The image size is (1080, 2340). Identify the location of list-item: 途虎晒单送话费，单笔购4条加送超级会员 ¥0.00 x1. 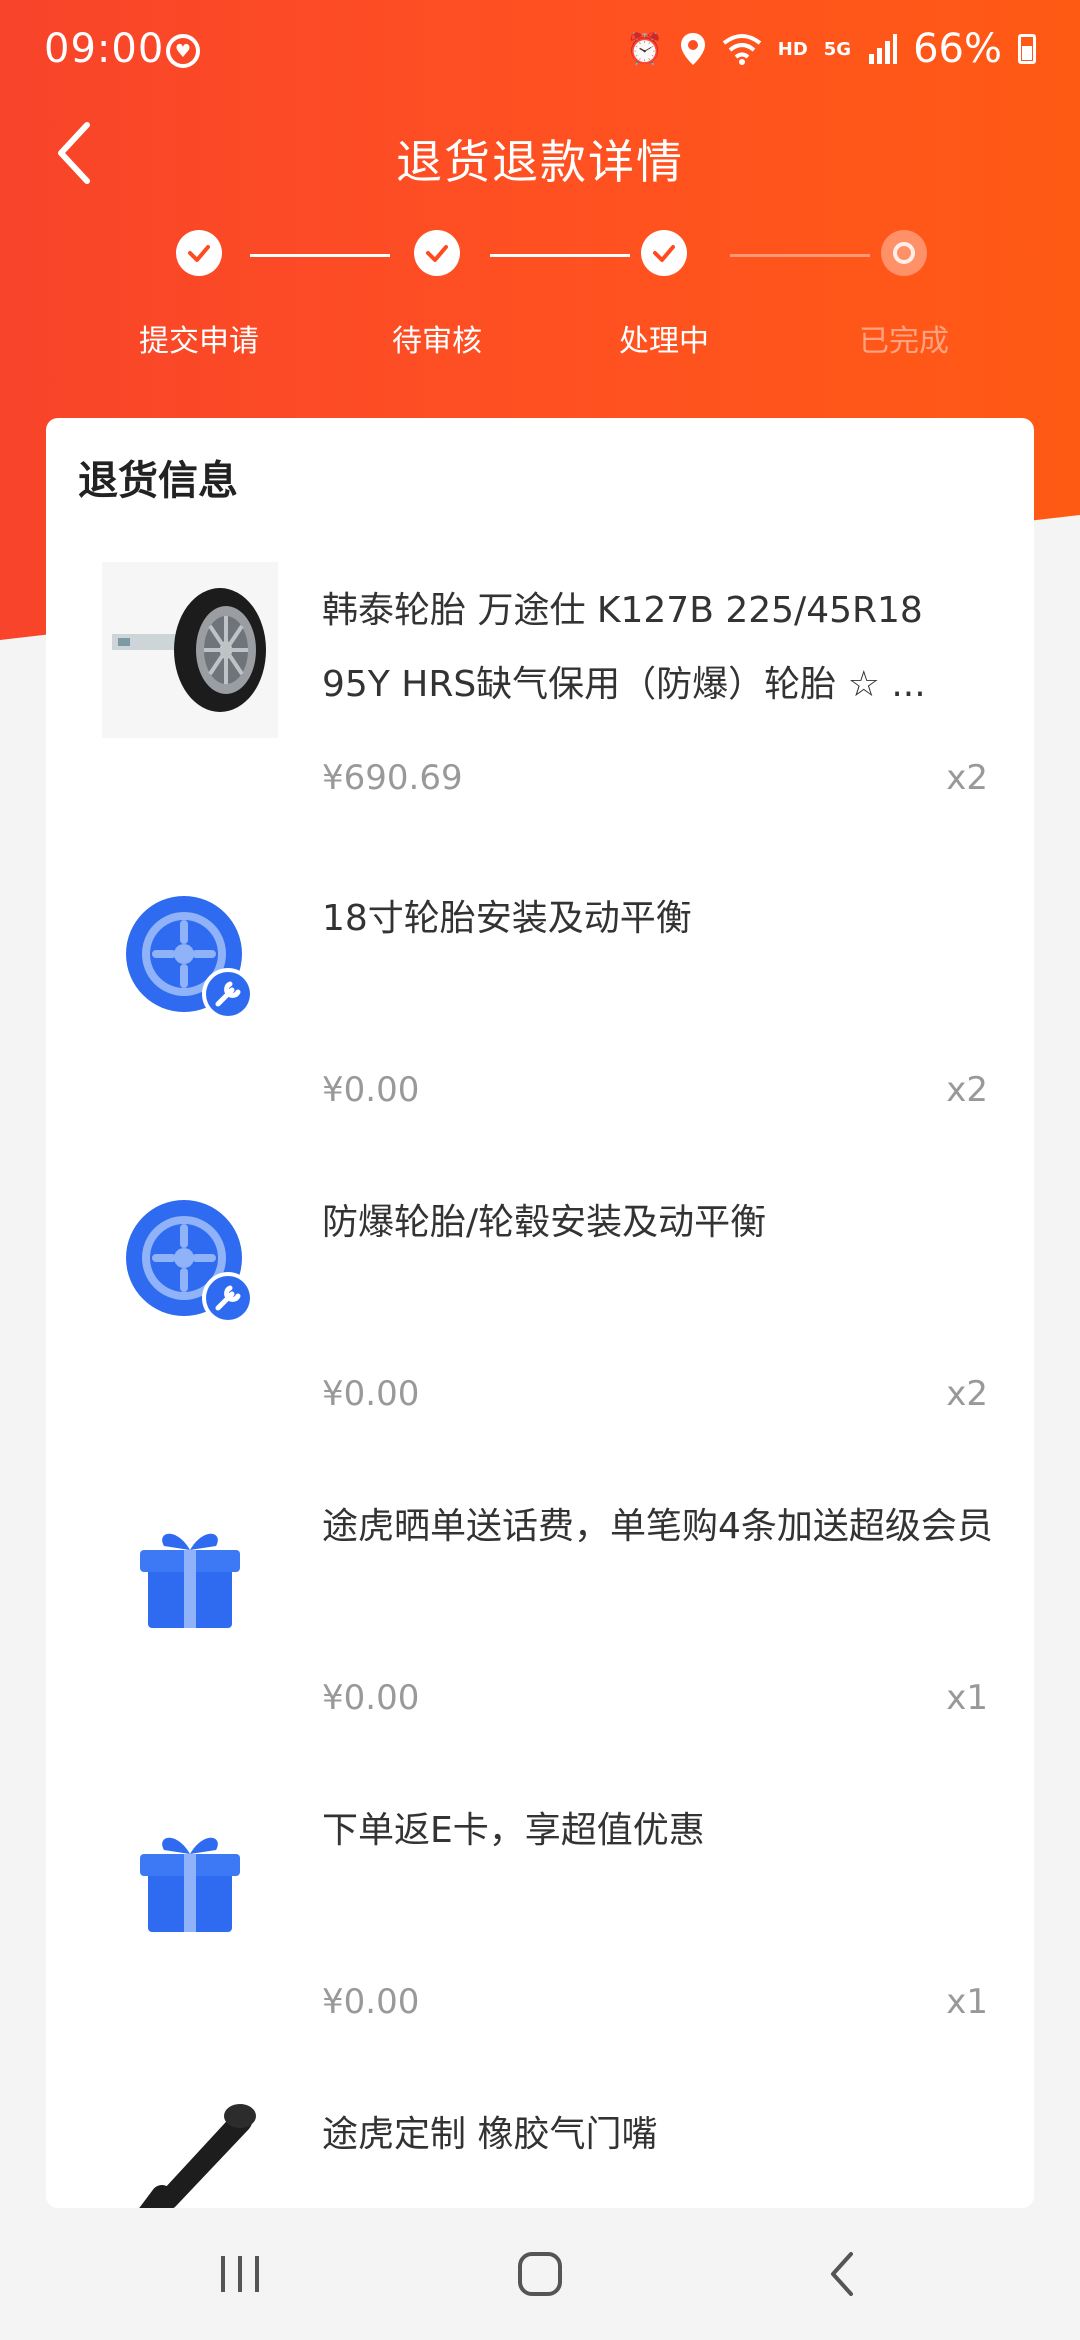
(540, 1630).